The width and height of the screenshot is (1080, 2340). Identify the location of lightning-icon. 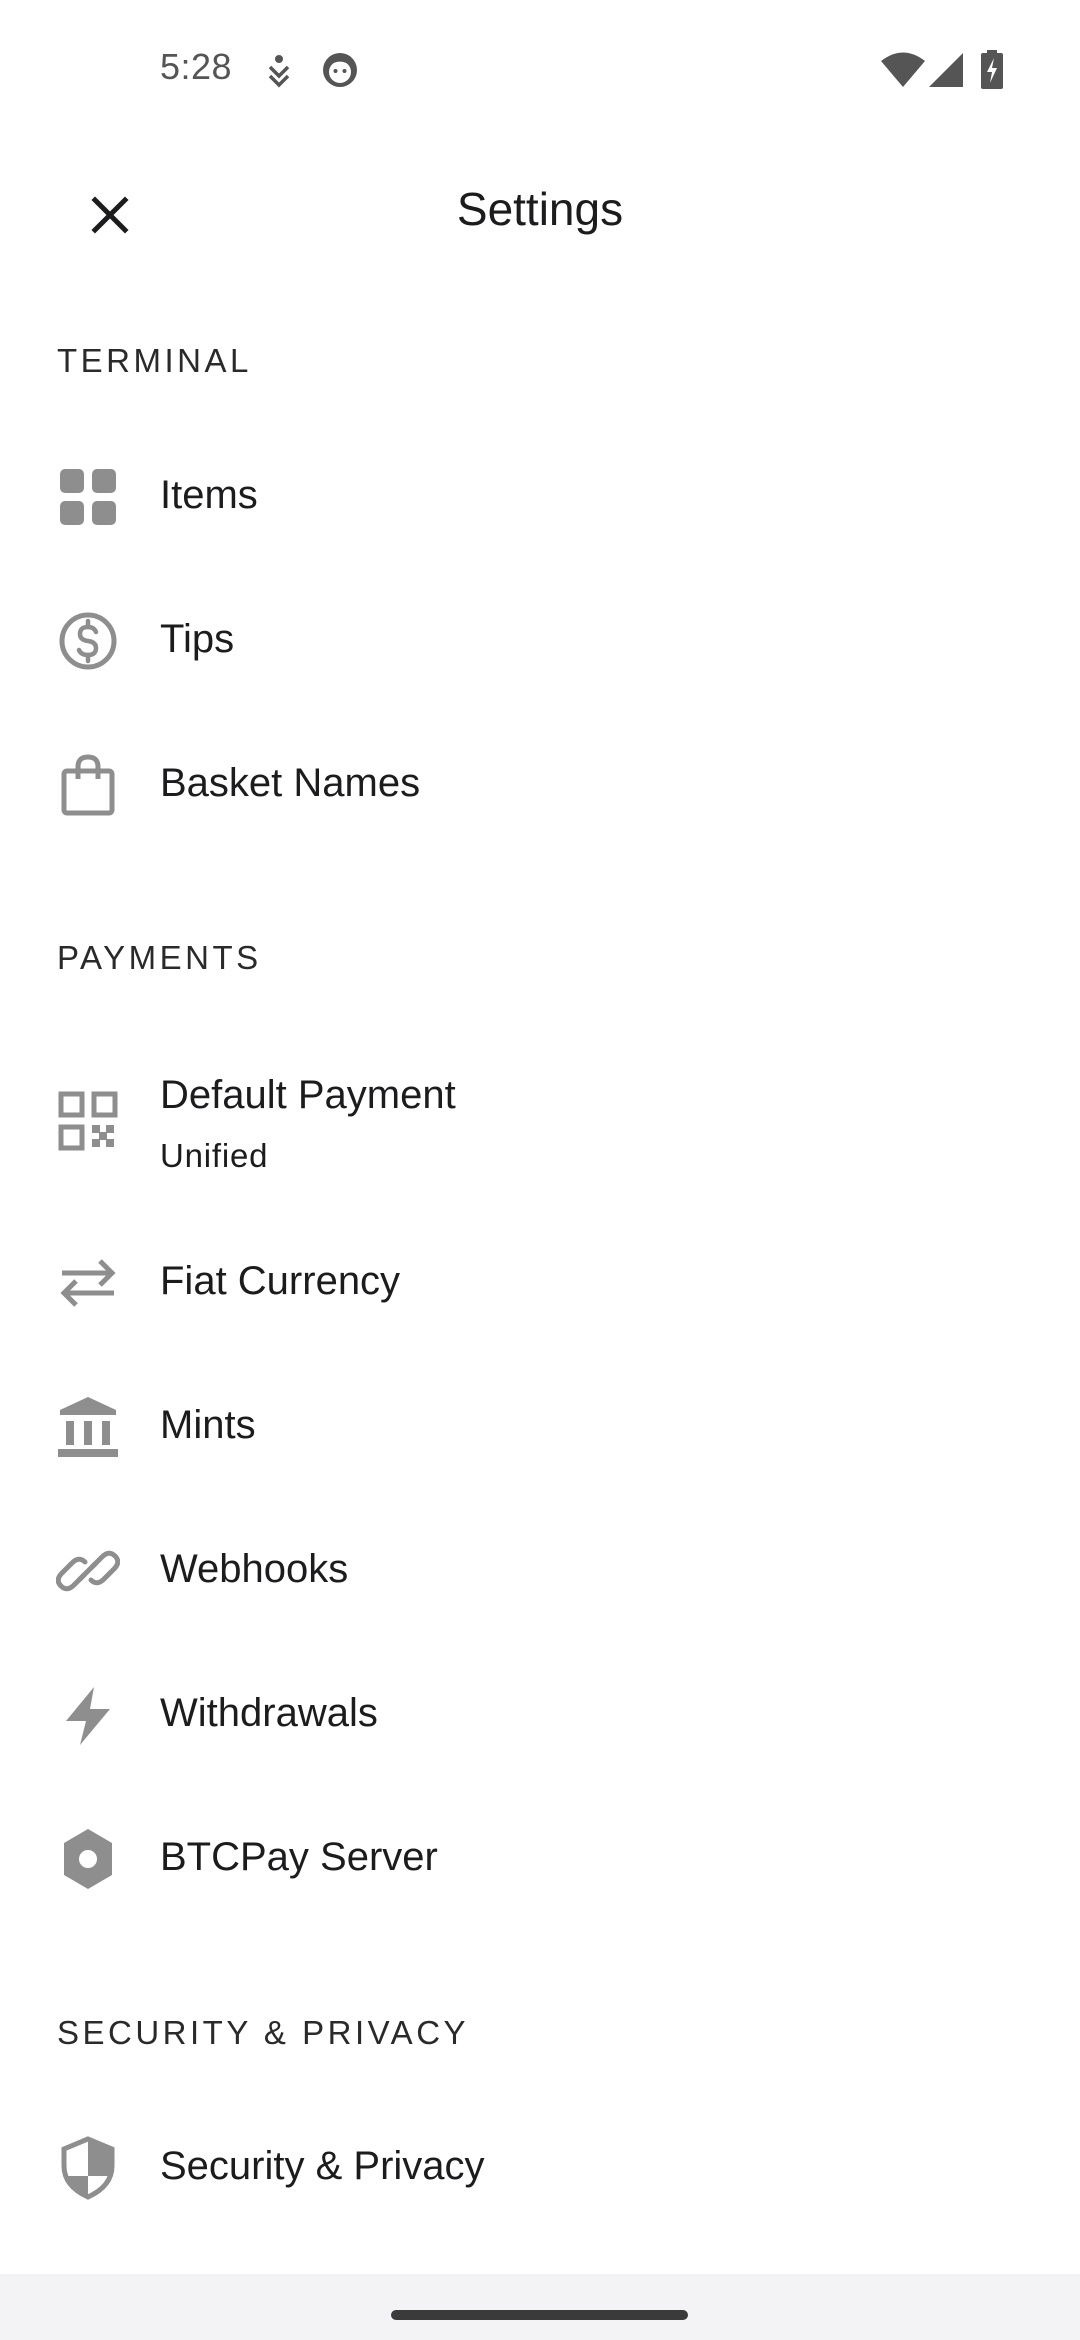
(88, 1716).